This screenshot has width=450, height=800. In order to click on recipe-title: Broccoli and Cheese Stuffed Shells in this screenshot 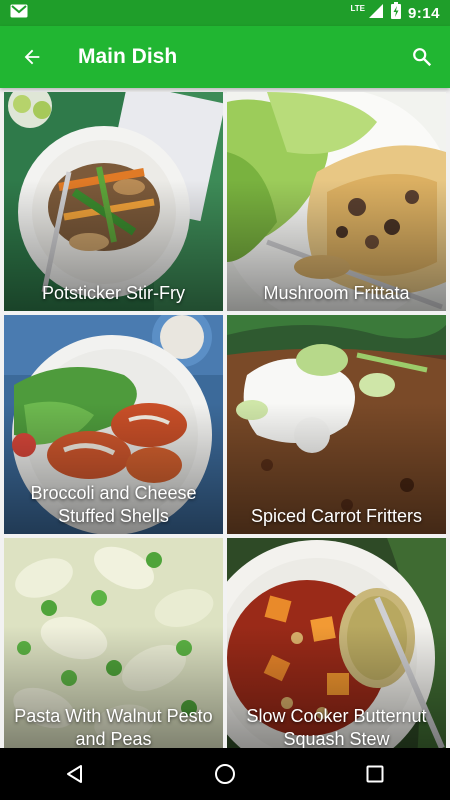, I will do `click(113, 504)`.